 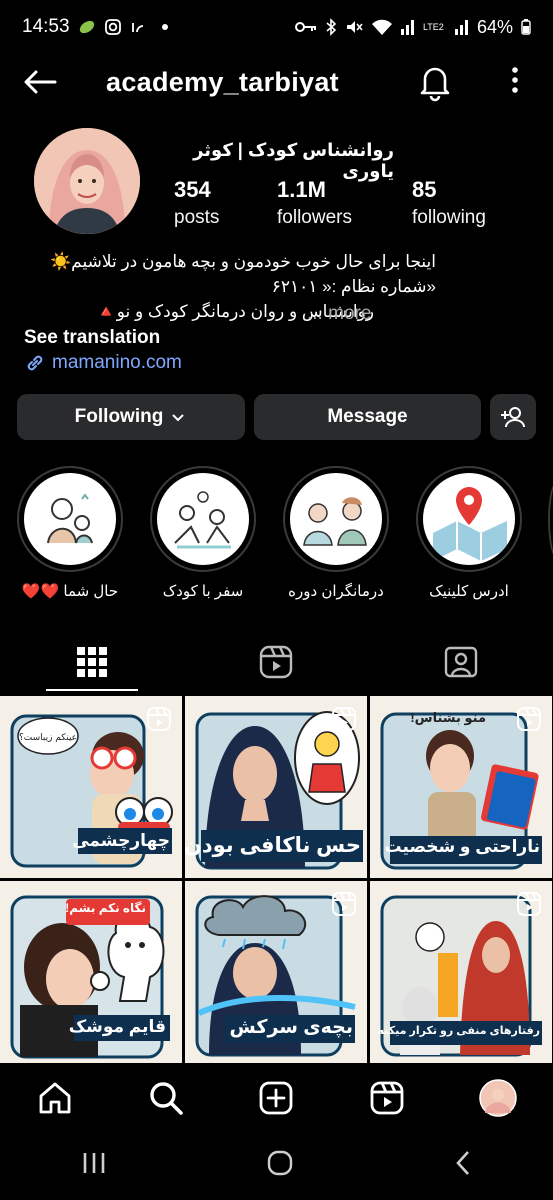 What do you see at coordinates (336, 591) in the screenshot?
I see `highlight-label: درمانگران دوره` at bounding box center [336, 591].